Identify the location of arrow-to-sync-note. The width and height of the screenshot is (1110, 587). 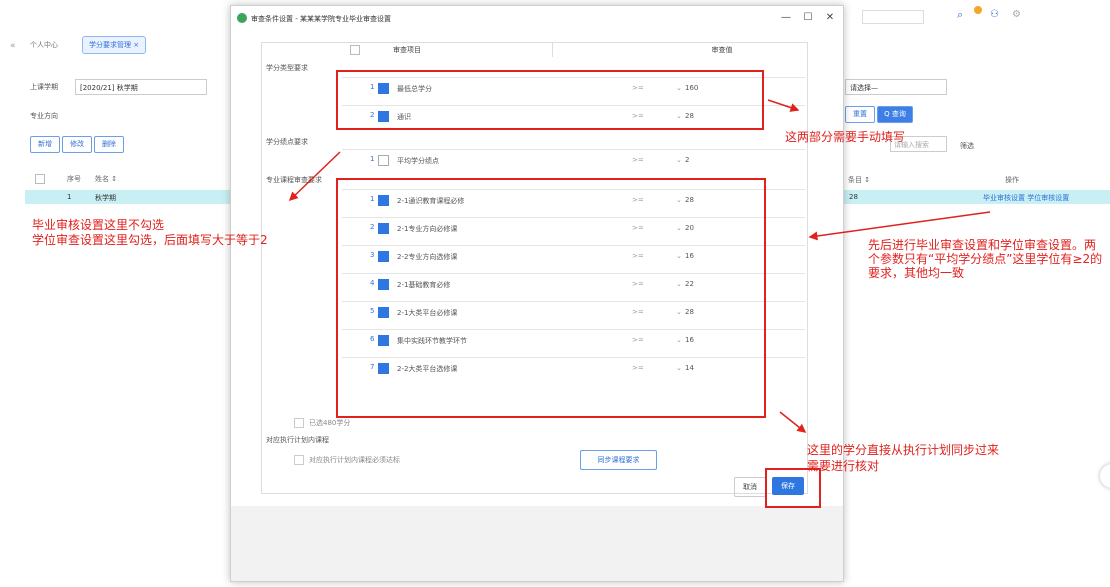
(793, 422).